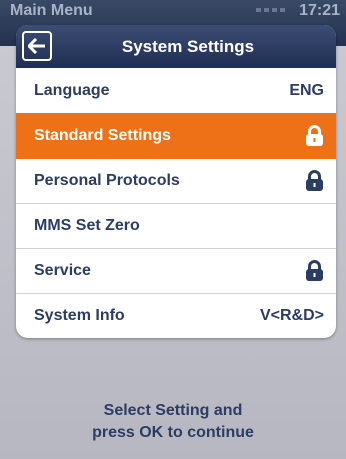 Image resolution: width=346 pixels, height=459 pixels. Describe the element at coordinates (291, 315) in the screenshot. I see `menu-item-value: V<R&D>` at that location.